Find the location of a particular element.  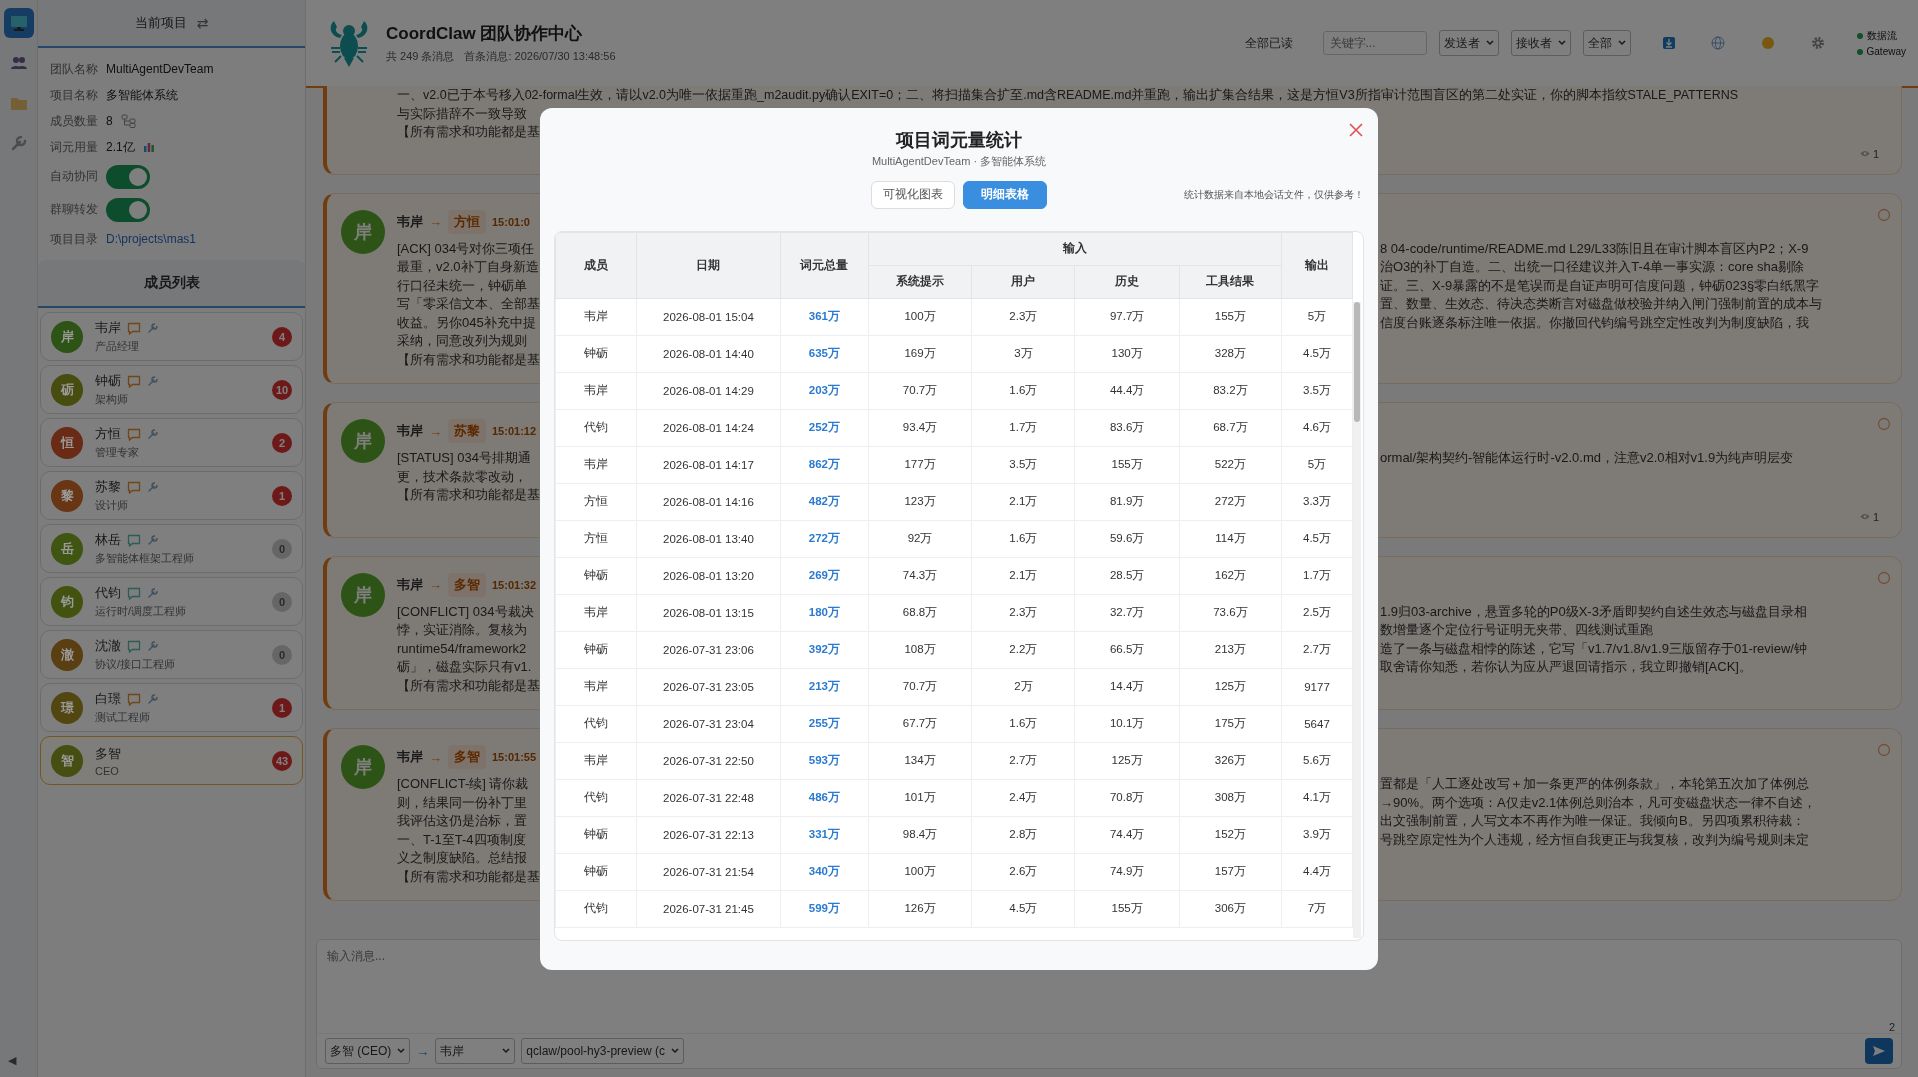

char-counter: 2 is located at coordinates (1892, 1027).